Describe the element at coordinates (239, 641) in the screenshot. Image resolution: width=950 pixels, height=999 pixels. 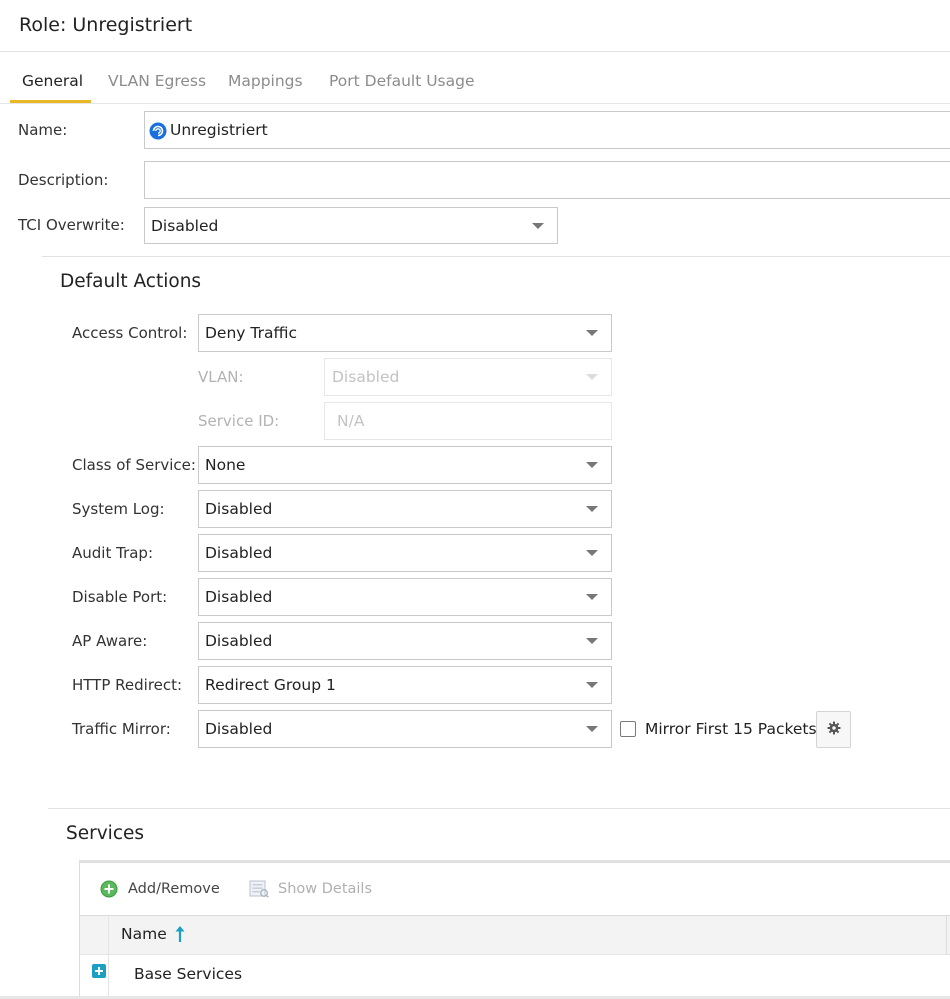
I see `ap-aware-value: Disabled` at that location.